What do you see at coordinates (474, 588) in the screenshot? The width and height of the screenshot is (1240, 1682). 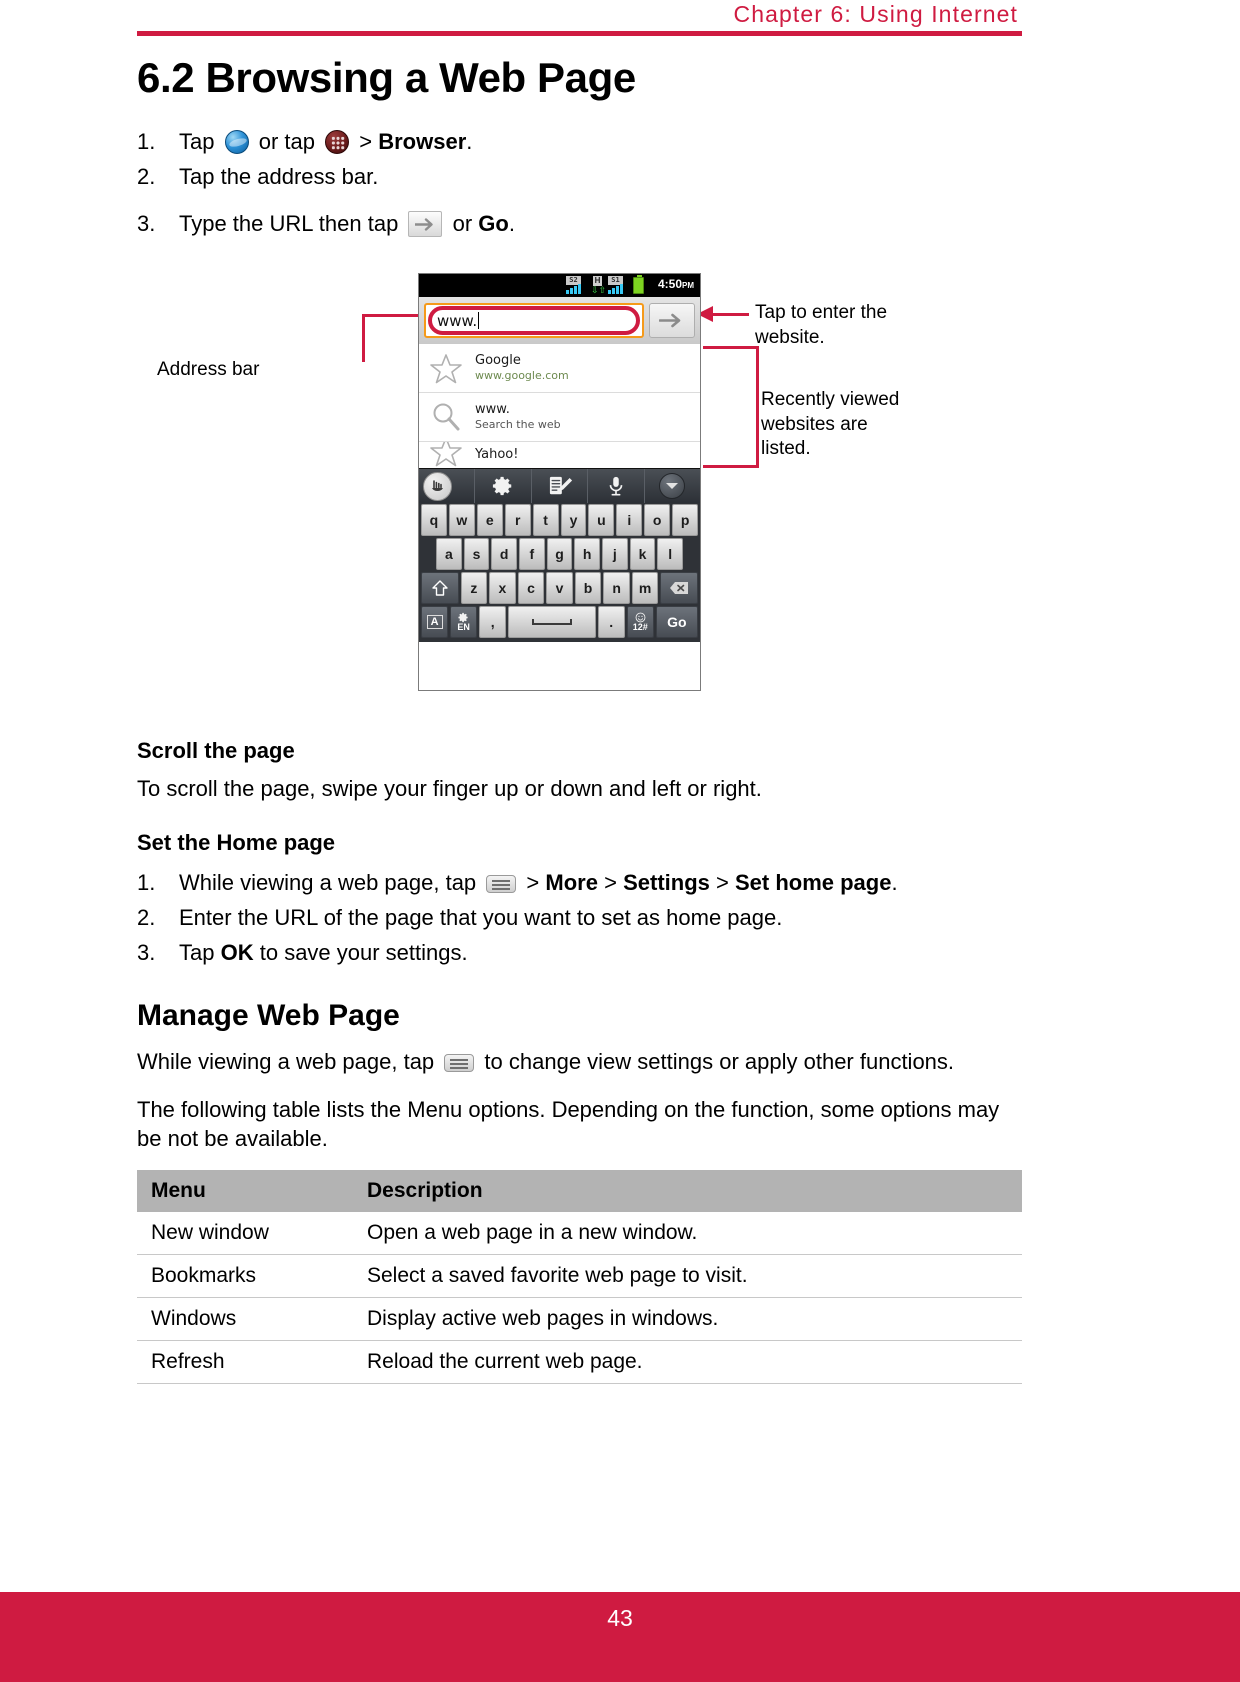 I see `key-z: z` at bounding box center [474, 588].